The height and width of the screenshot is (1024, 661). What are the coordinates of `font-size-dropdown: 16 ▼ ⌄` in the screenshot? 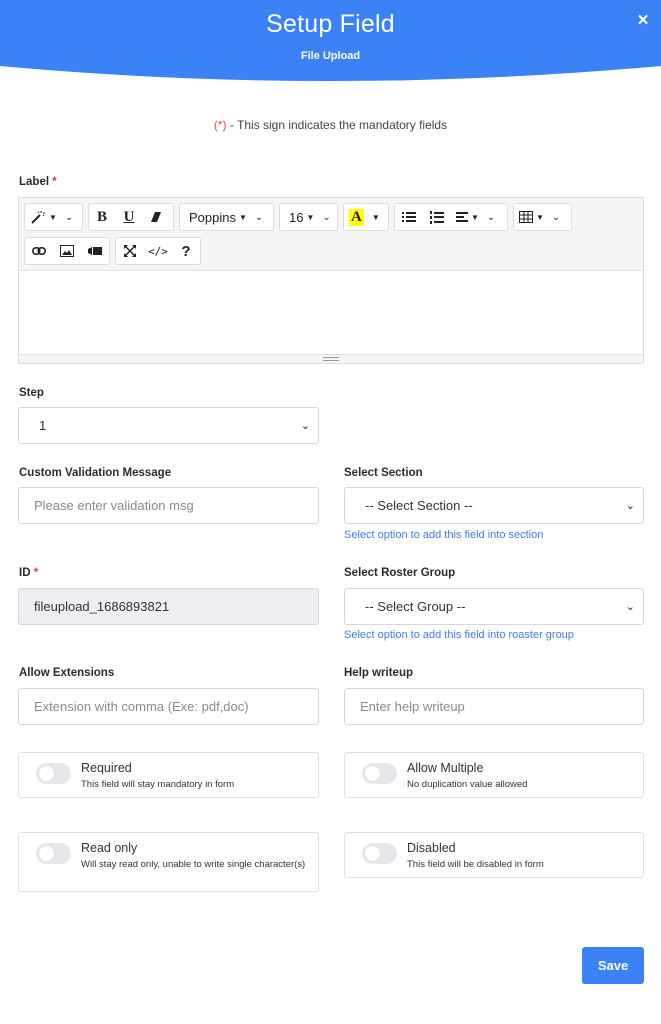 It's located at (308, 217).